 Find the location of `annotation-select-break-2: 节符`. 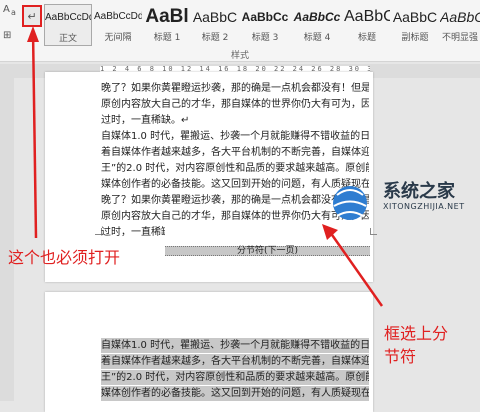

annotation-select-break-2: 节符 is located at coordinates (400, 356).